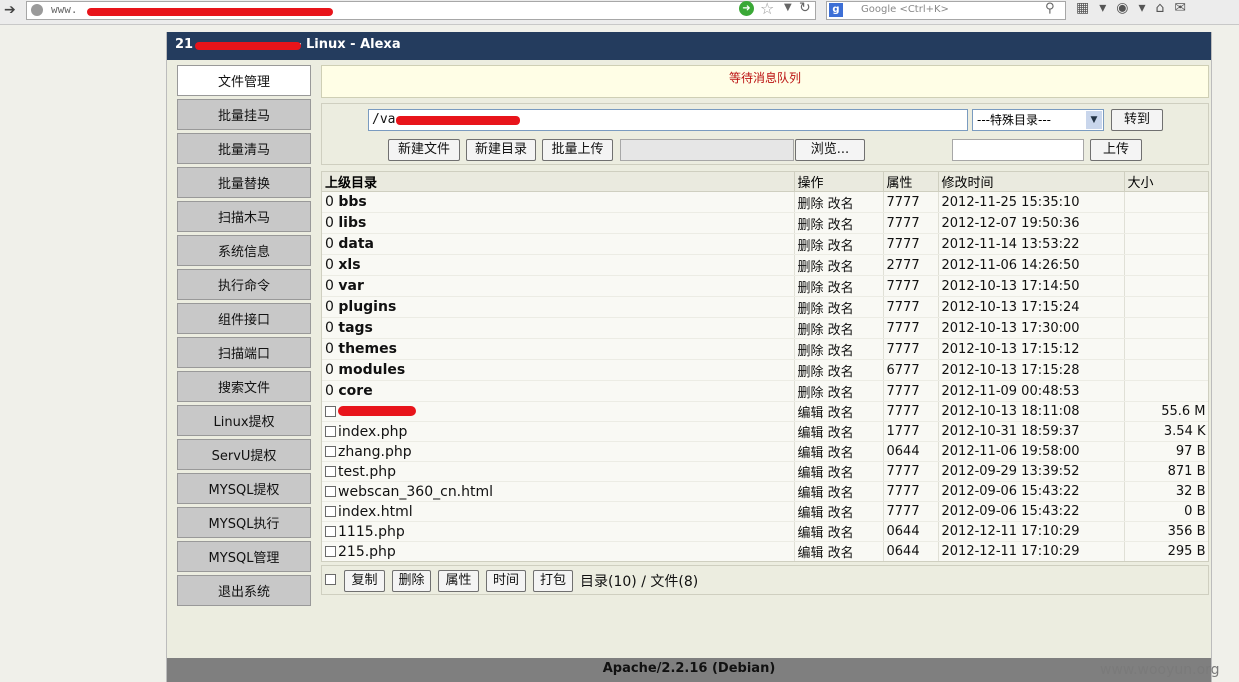  What do you see at coordinates (1031, 223) in the screenshot?
I see `modified-time-link: 2012-12-07 19:50:36` at bounding box center [1031, 223].